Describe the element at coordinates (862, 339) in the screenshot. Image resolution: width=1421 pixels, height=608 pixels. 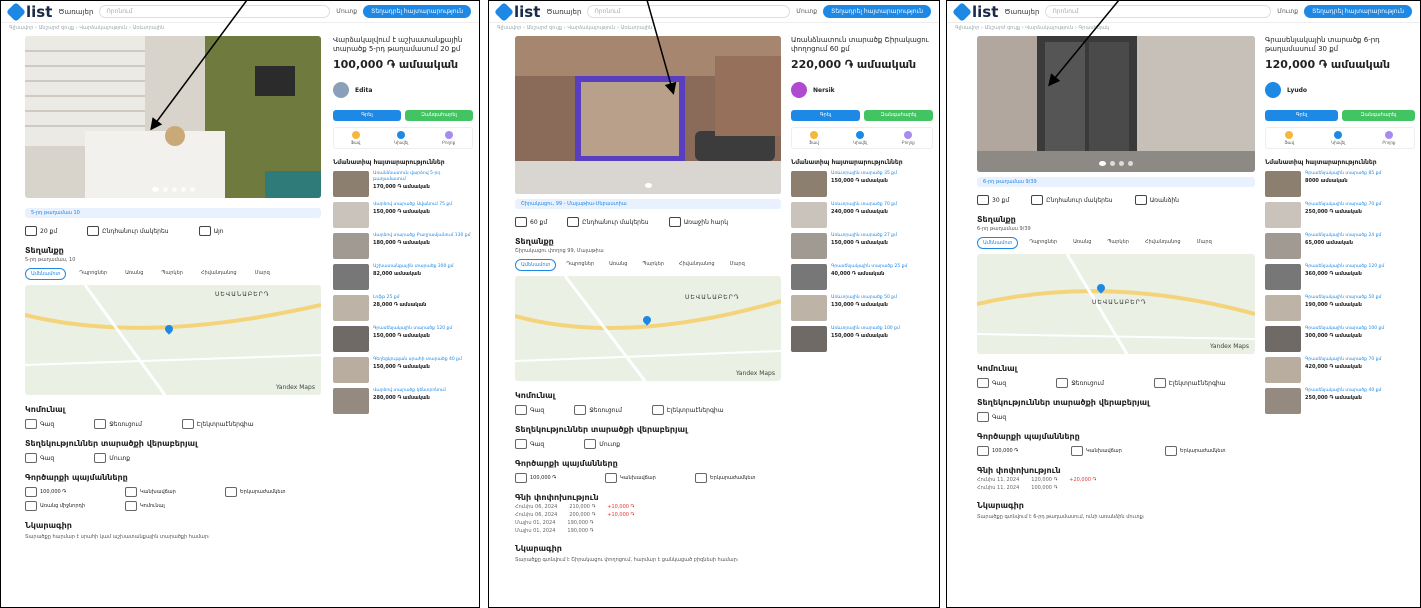
I see `similar-item: Առևտրային տարածք 100 քմ 150,000 ֏ ամսական` at that location.